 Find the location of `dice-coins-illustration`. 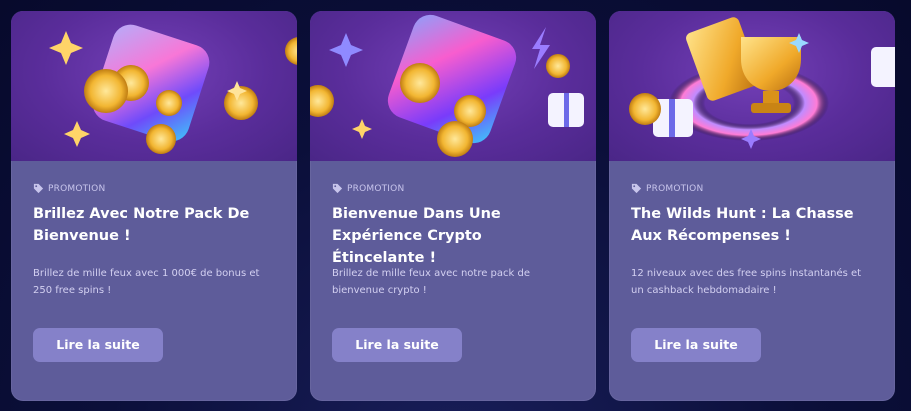

dice-coins-illustration is located at coordinates (154, 86).